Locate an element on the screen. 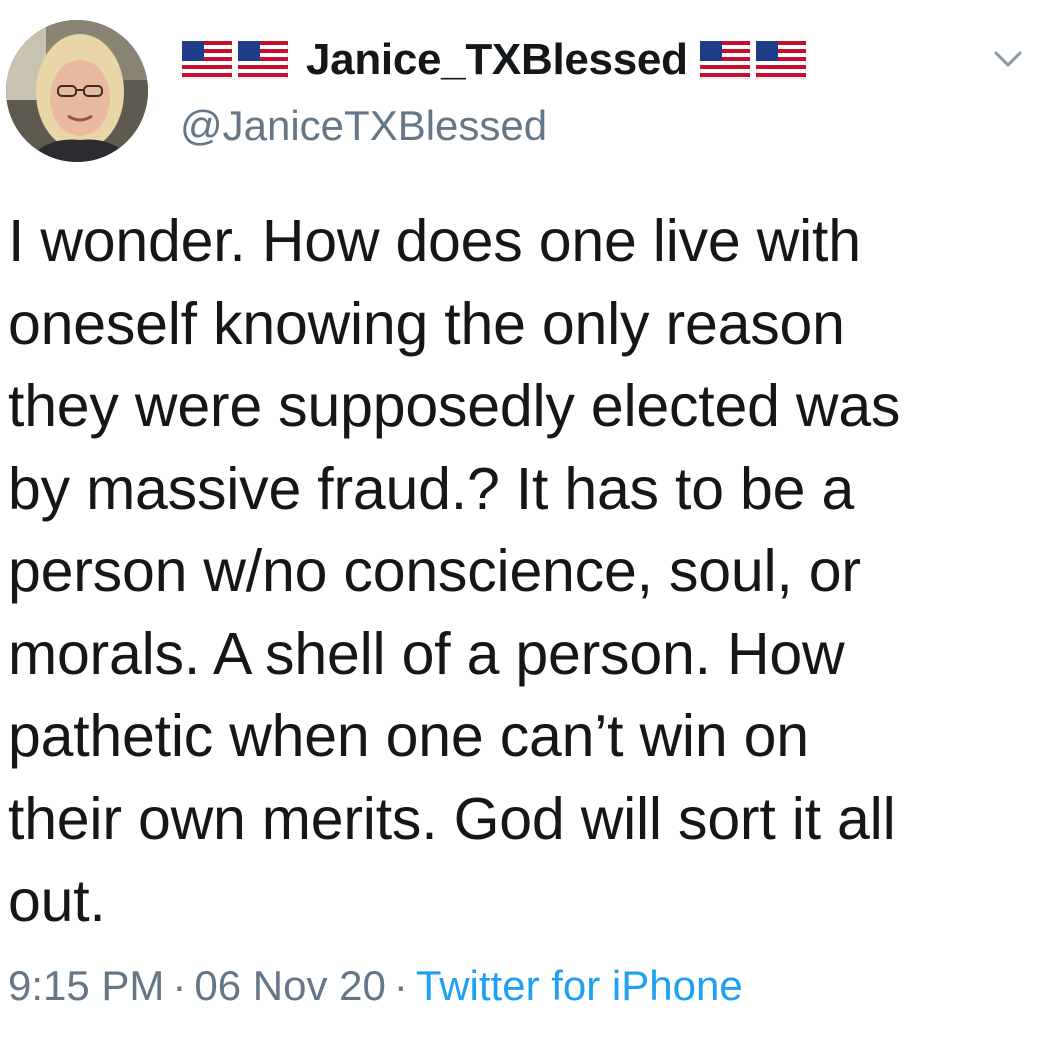 This screenshot has height=1047, width=1055. author-name-row: Janice_TXBlessed is located at coordinates (497, 60).